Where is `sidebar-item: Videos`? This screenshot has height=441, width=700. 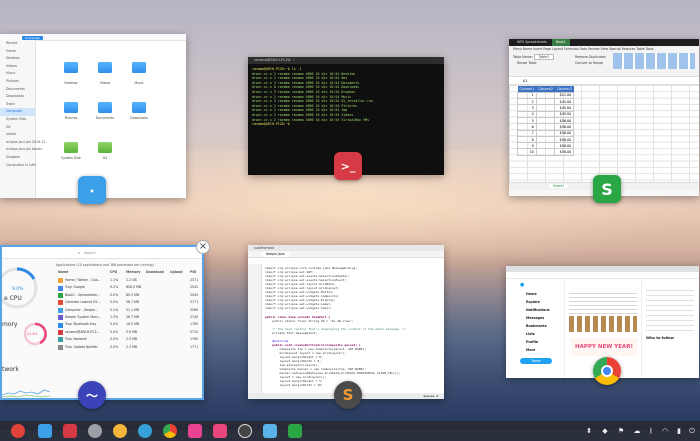 sidebar-item: Videos is located at coordinates (17, 67).